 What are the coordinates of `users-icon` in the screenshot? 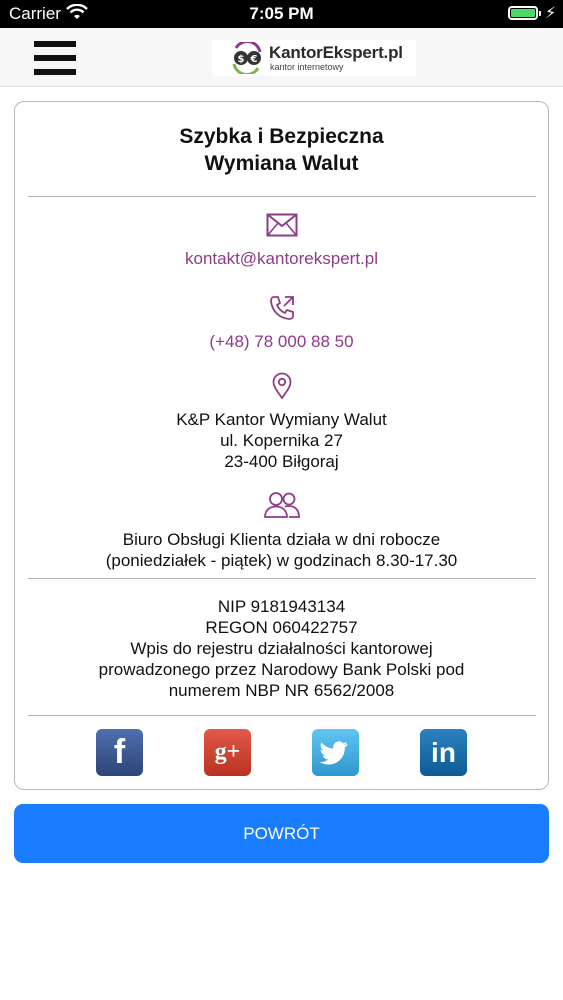 It's located at (281, 507).